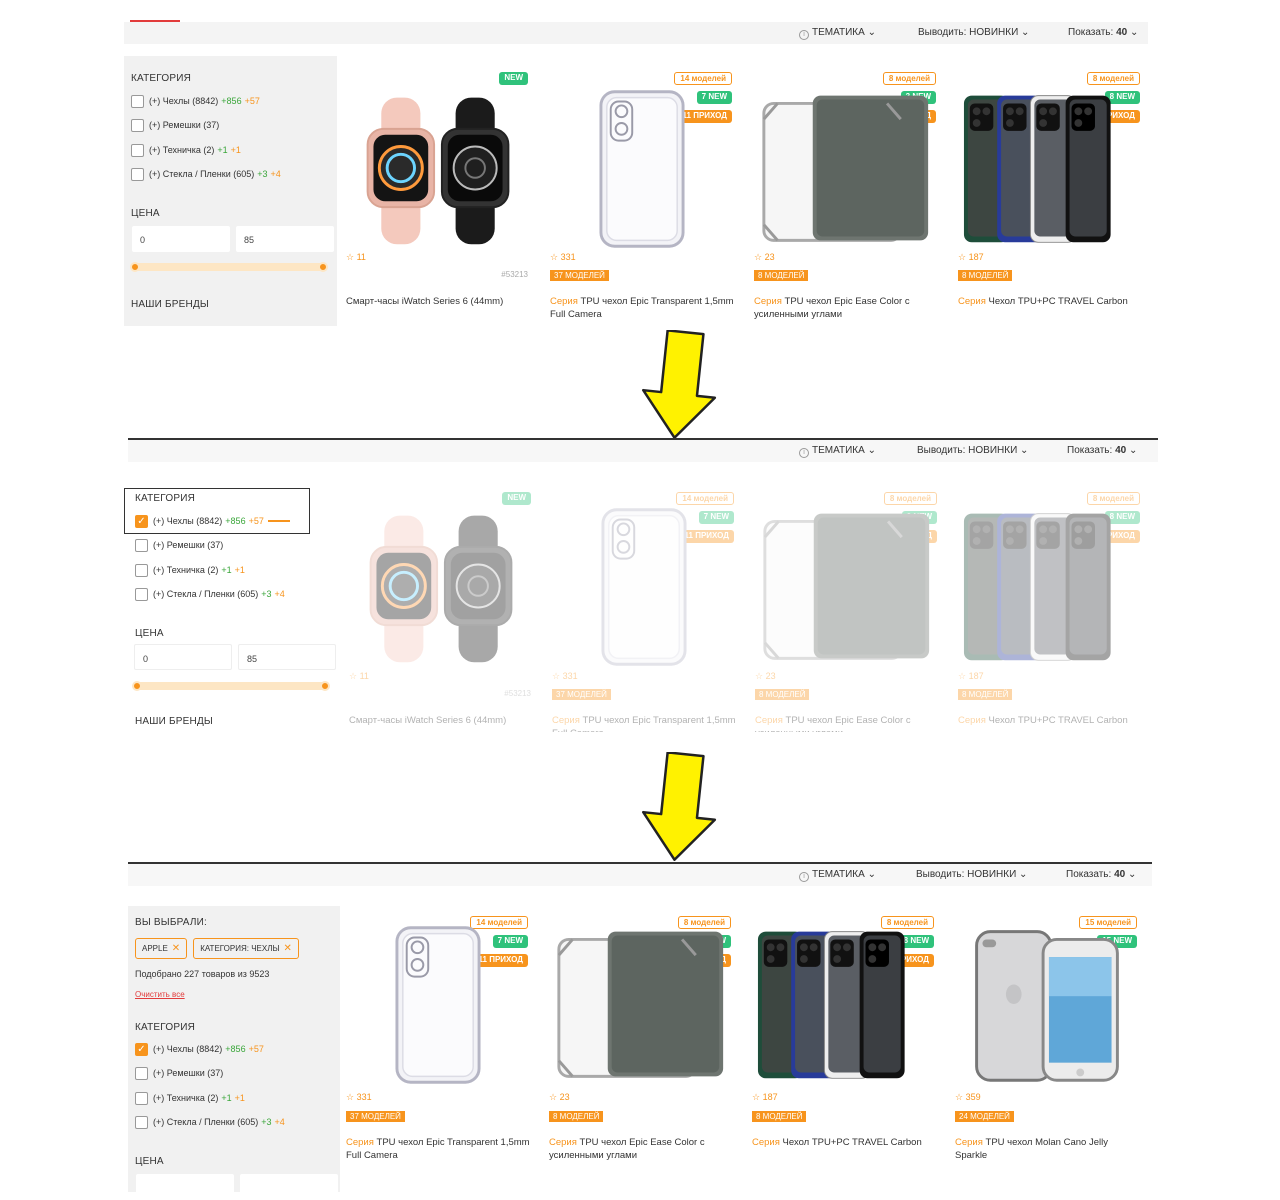  Describe the element at coordinates (246, 948) in the screenshot. I see `filter-chip: КАТЕГОРИЯ: ЧЕХЛЫ ✕` at that location.